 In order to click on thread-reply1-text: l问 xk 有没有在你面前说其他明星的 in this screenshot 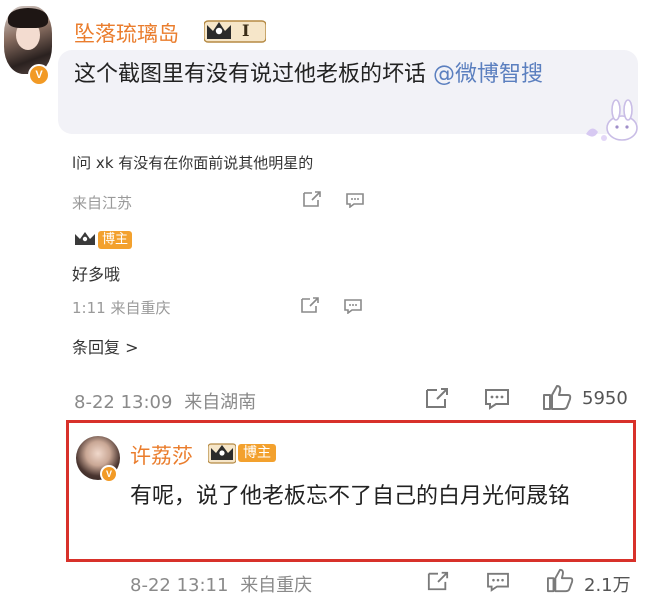, I will do `click(193, 163)`.